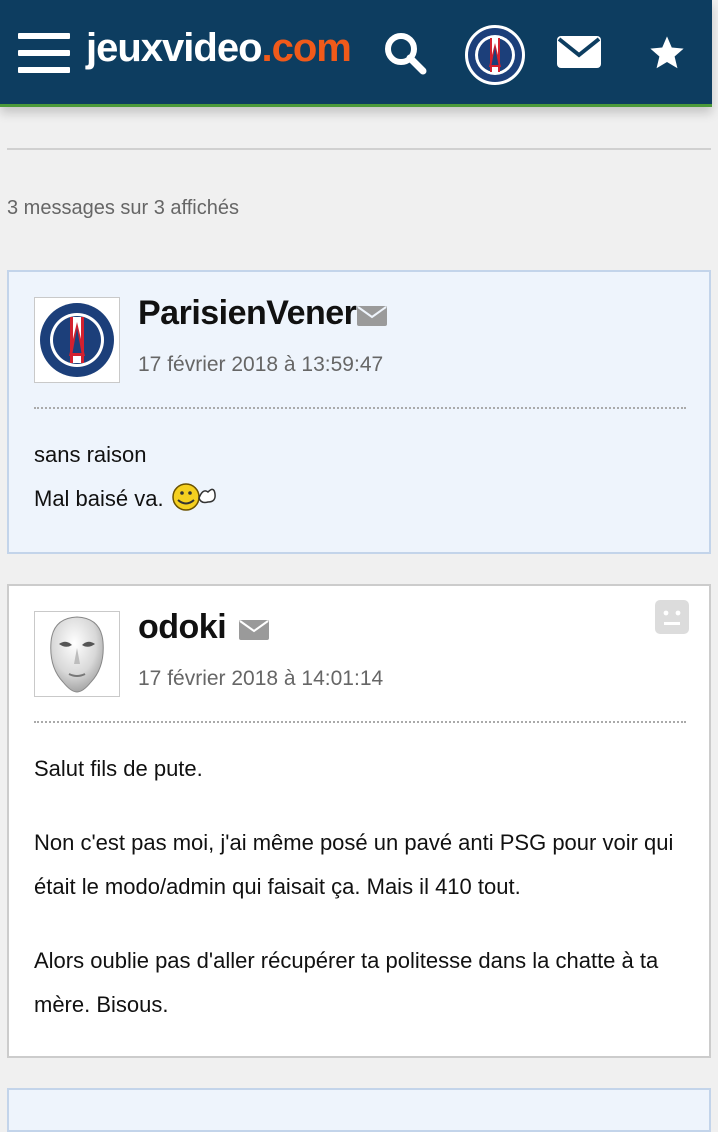  Describe the element at coordinates (174, 48) in the screenshot. I see `logo-main: jeuxvideo` at that location.